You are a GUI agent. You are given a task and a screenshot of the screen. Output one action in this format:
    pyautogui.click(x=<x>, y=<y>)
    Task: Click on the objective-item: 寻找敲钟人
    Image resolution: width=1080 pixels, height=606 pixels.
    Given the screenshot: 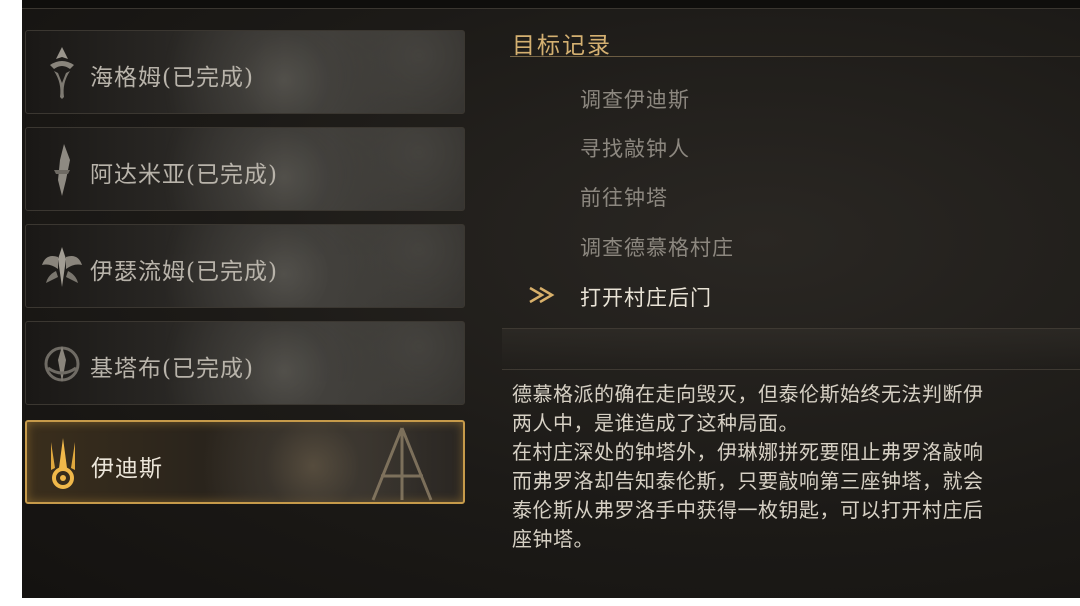 What is the action you would take?
    pyautogui.click(x=635, y=148)
    